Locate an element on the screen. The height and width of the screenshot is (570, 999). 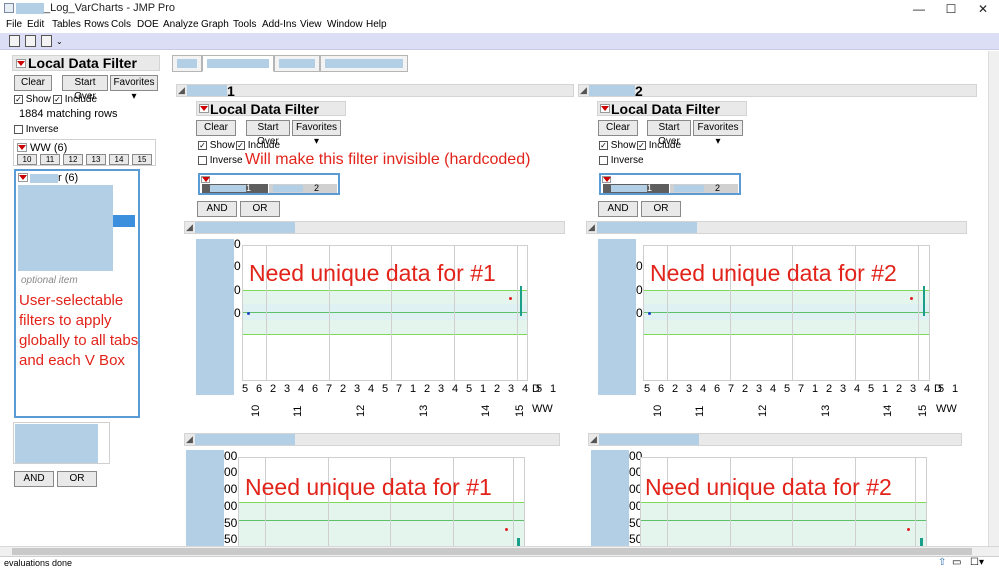
menu-cols: Cols is located at coordinates (121, 24).